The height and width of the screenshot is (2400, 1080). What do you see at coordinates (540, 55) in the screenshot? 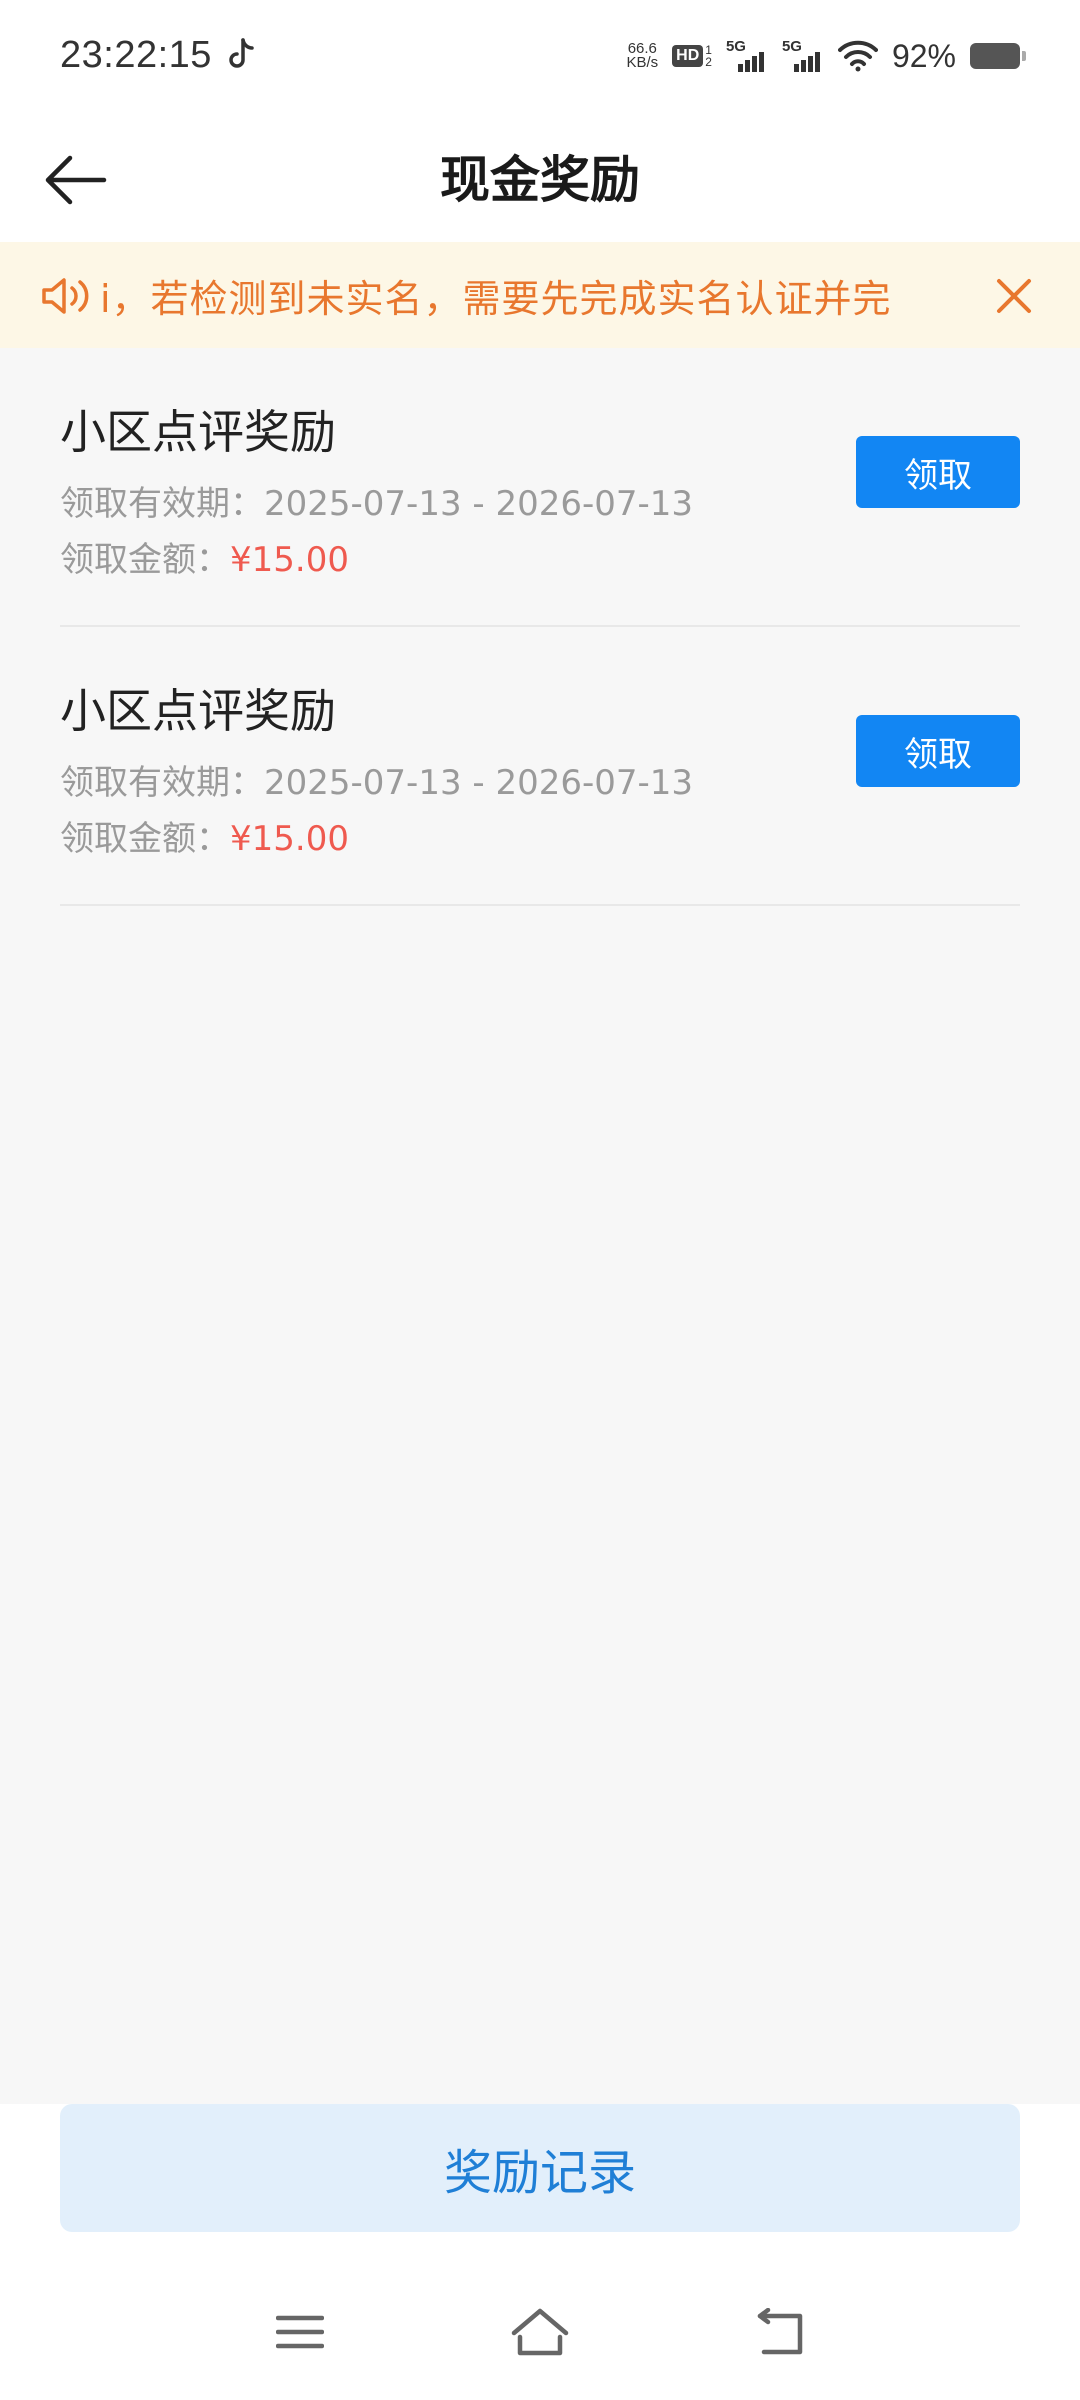
I see `status-bar: 23:22:15 66.6 KB/s HD 1 2 5G 5G 92%` at bounding box center [540, 55].